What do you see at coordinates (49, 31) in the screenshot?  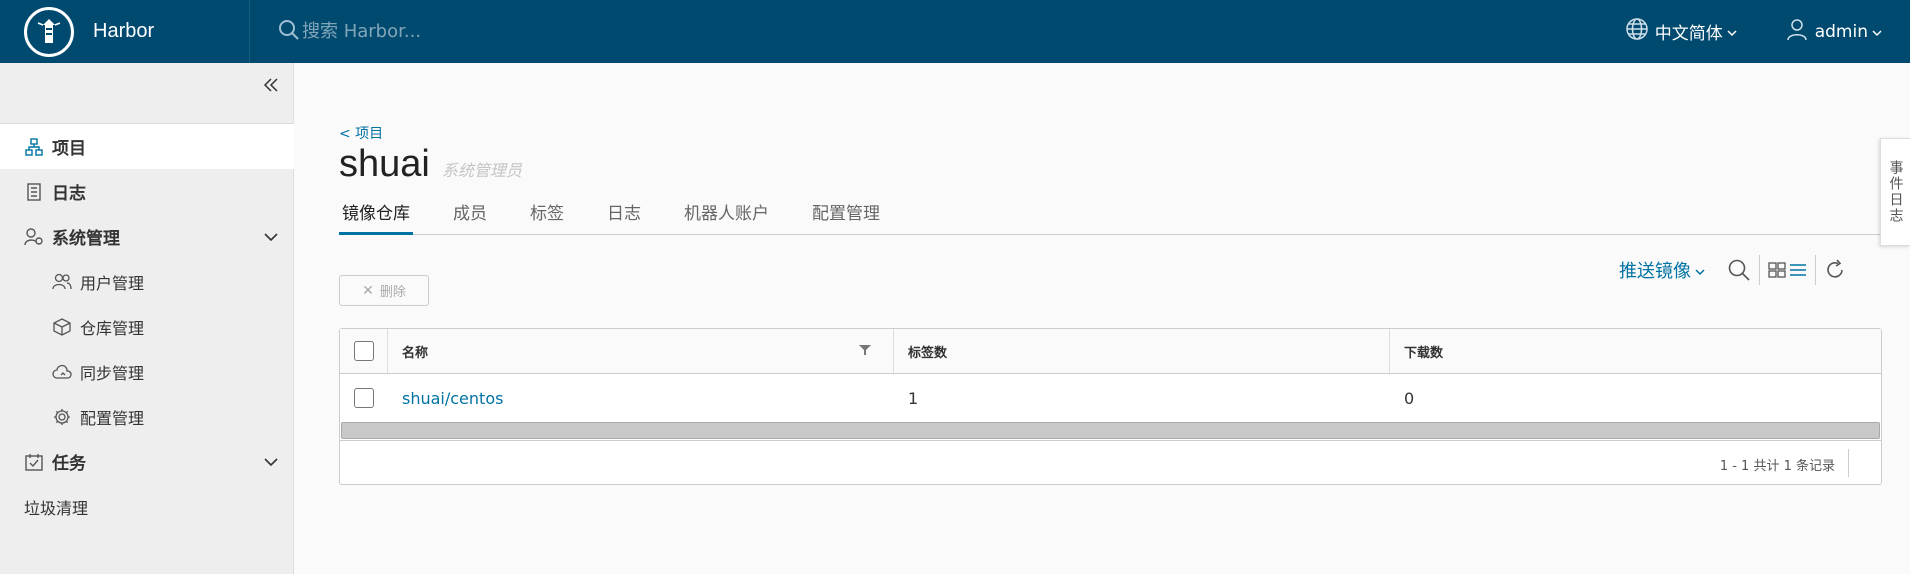 I see `harbor-logo-icon` at bounding box center [49, 31].